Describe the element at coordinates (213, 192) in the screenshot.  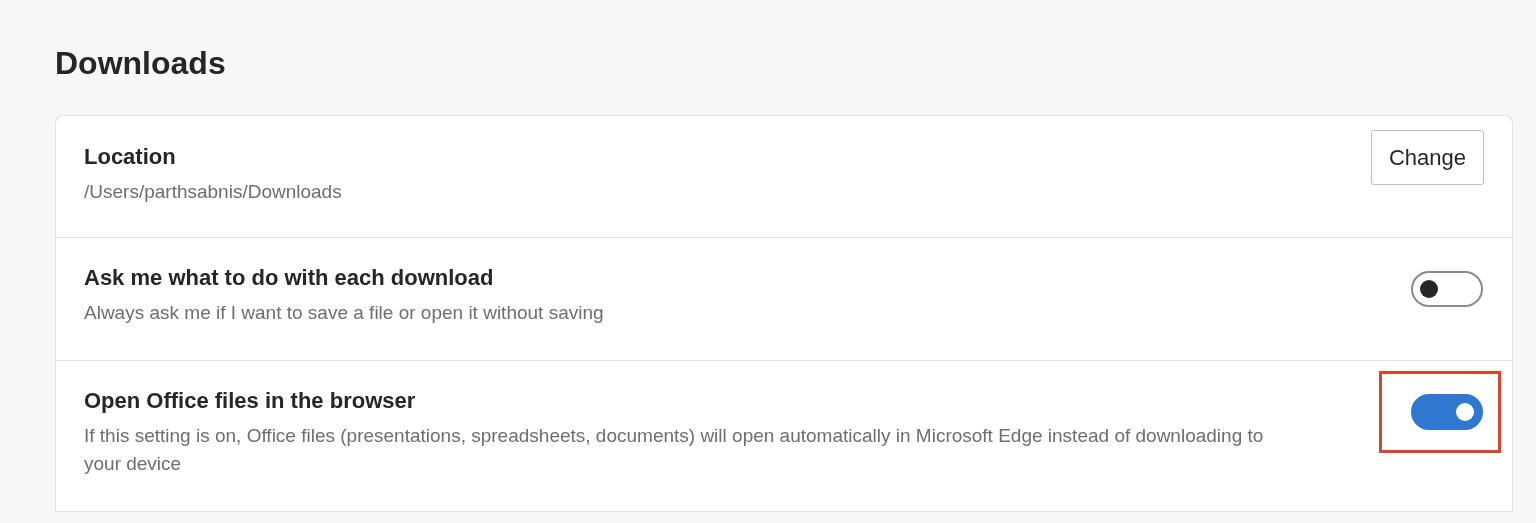
I see `setting-description: /Users/parthsabnis/Downloads` at that location.